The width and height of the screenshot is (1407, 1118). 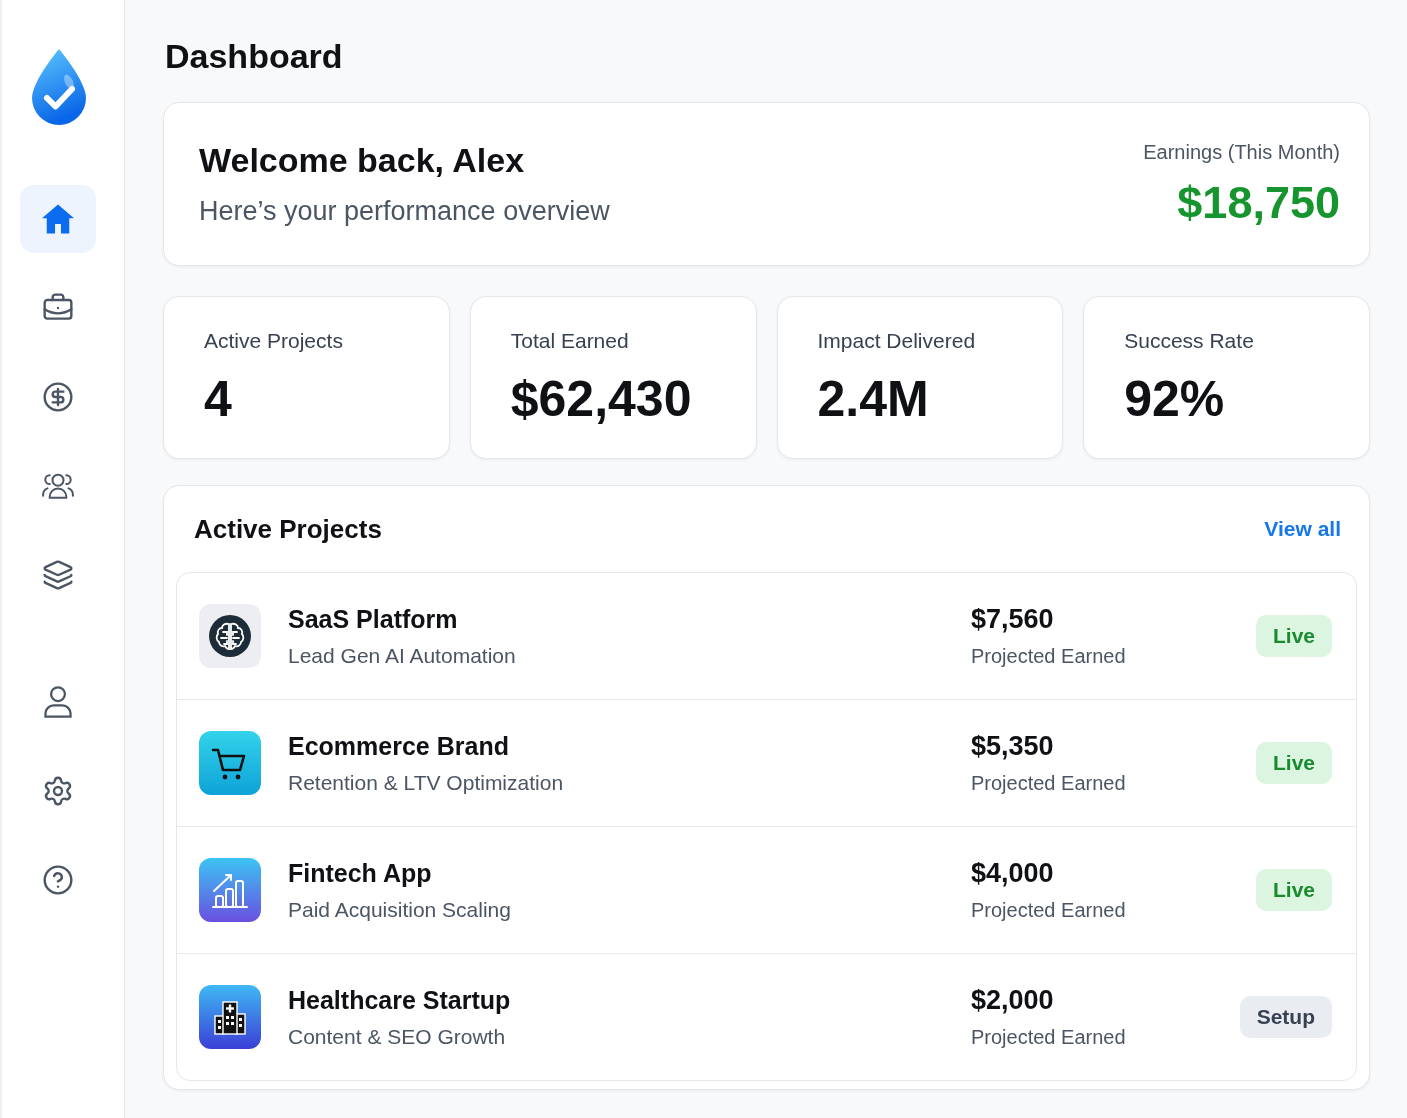 What do you see at coordinates (58, 791) in the screenshot?
I see `settings-icon` at bounding box center [58, 791].